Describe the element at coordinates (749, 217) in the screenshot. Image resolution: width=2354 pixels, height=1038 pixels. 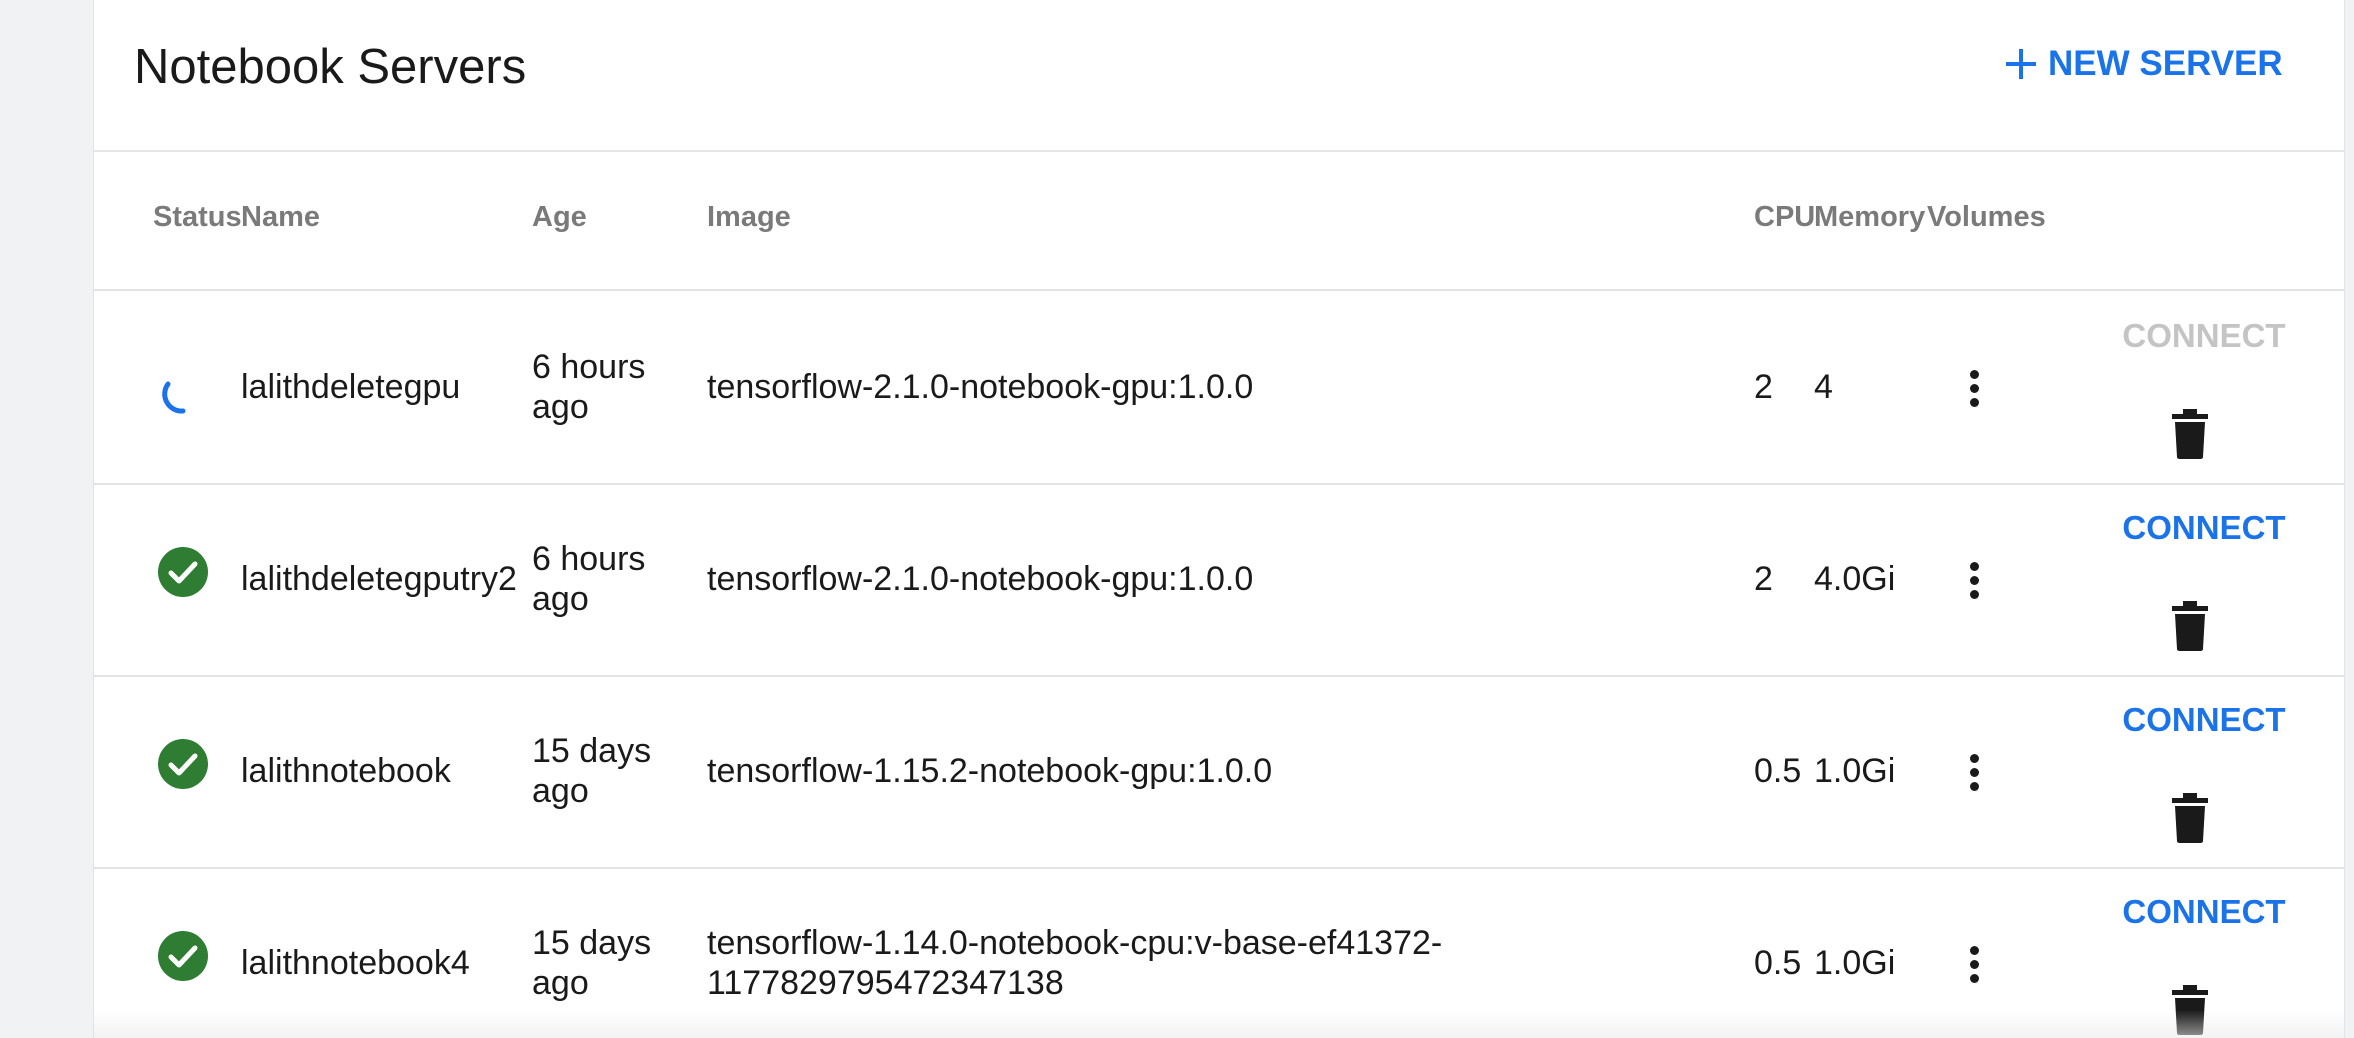
I see `column-header-image: Image` at that location.